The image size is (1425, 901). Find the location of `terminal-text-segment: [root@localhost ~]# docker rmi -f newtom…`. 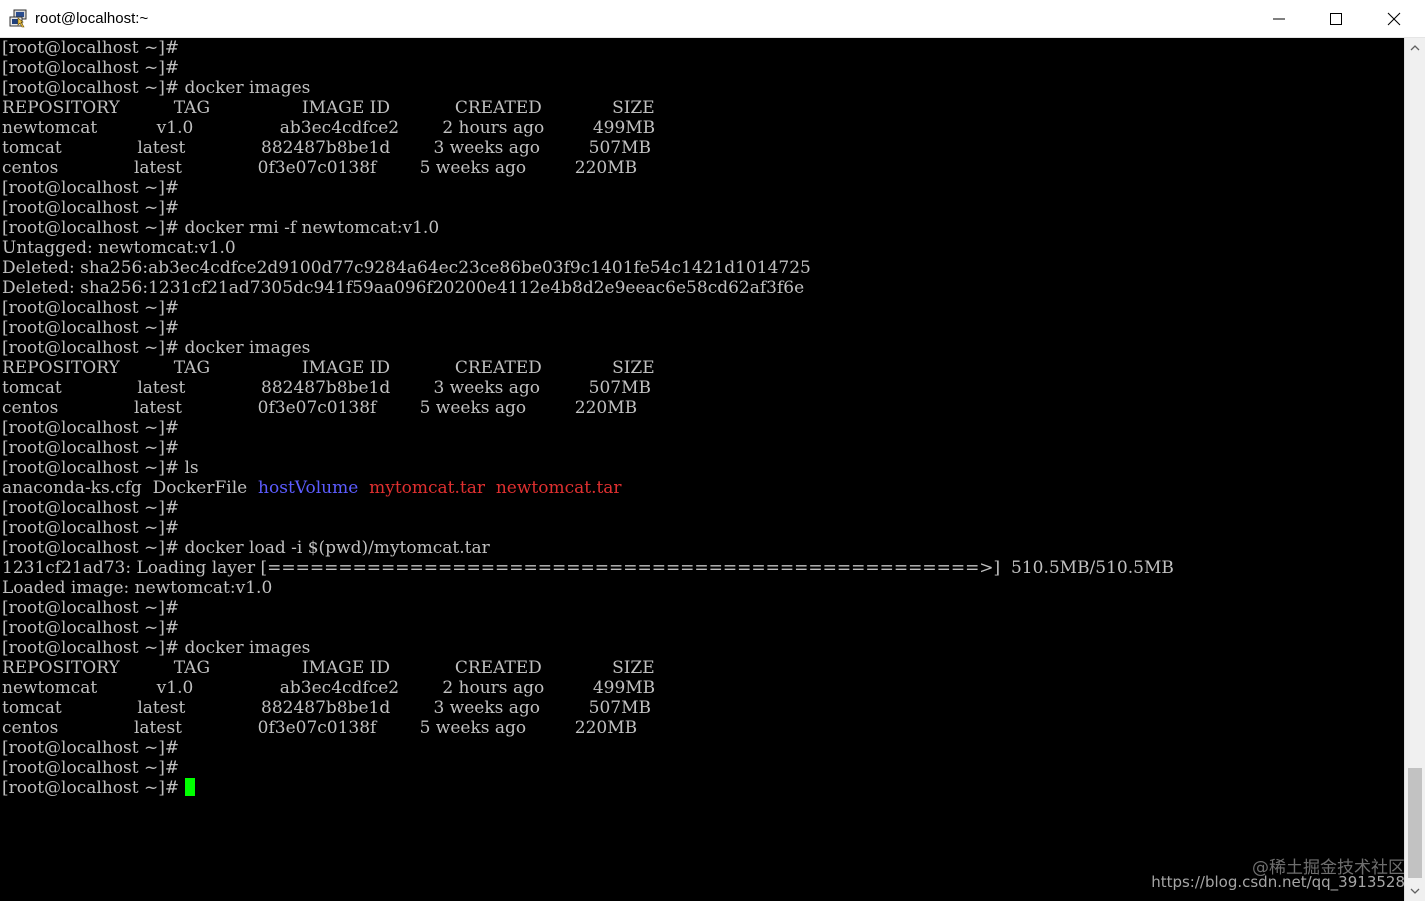

terminal-text-segment: [root@localhost ~]# docker rmi -f newtom… is located at coordinates (221, 228).